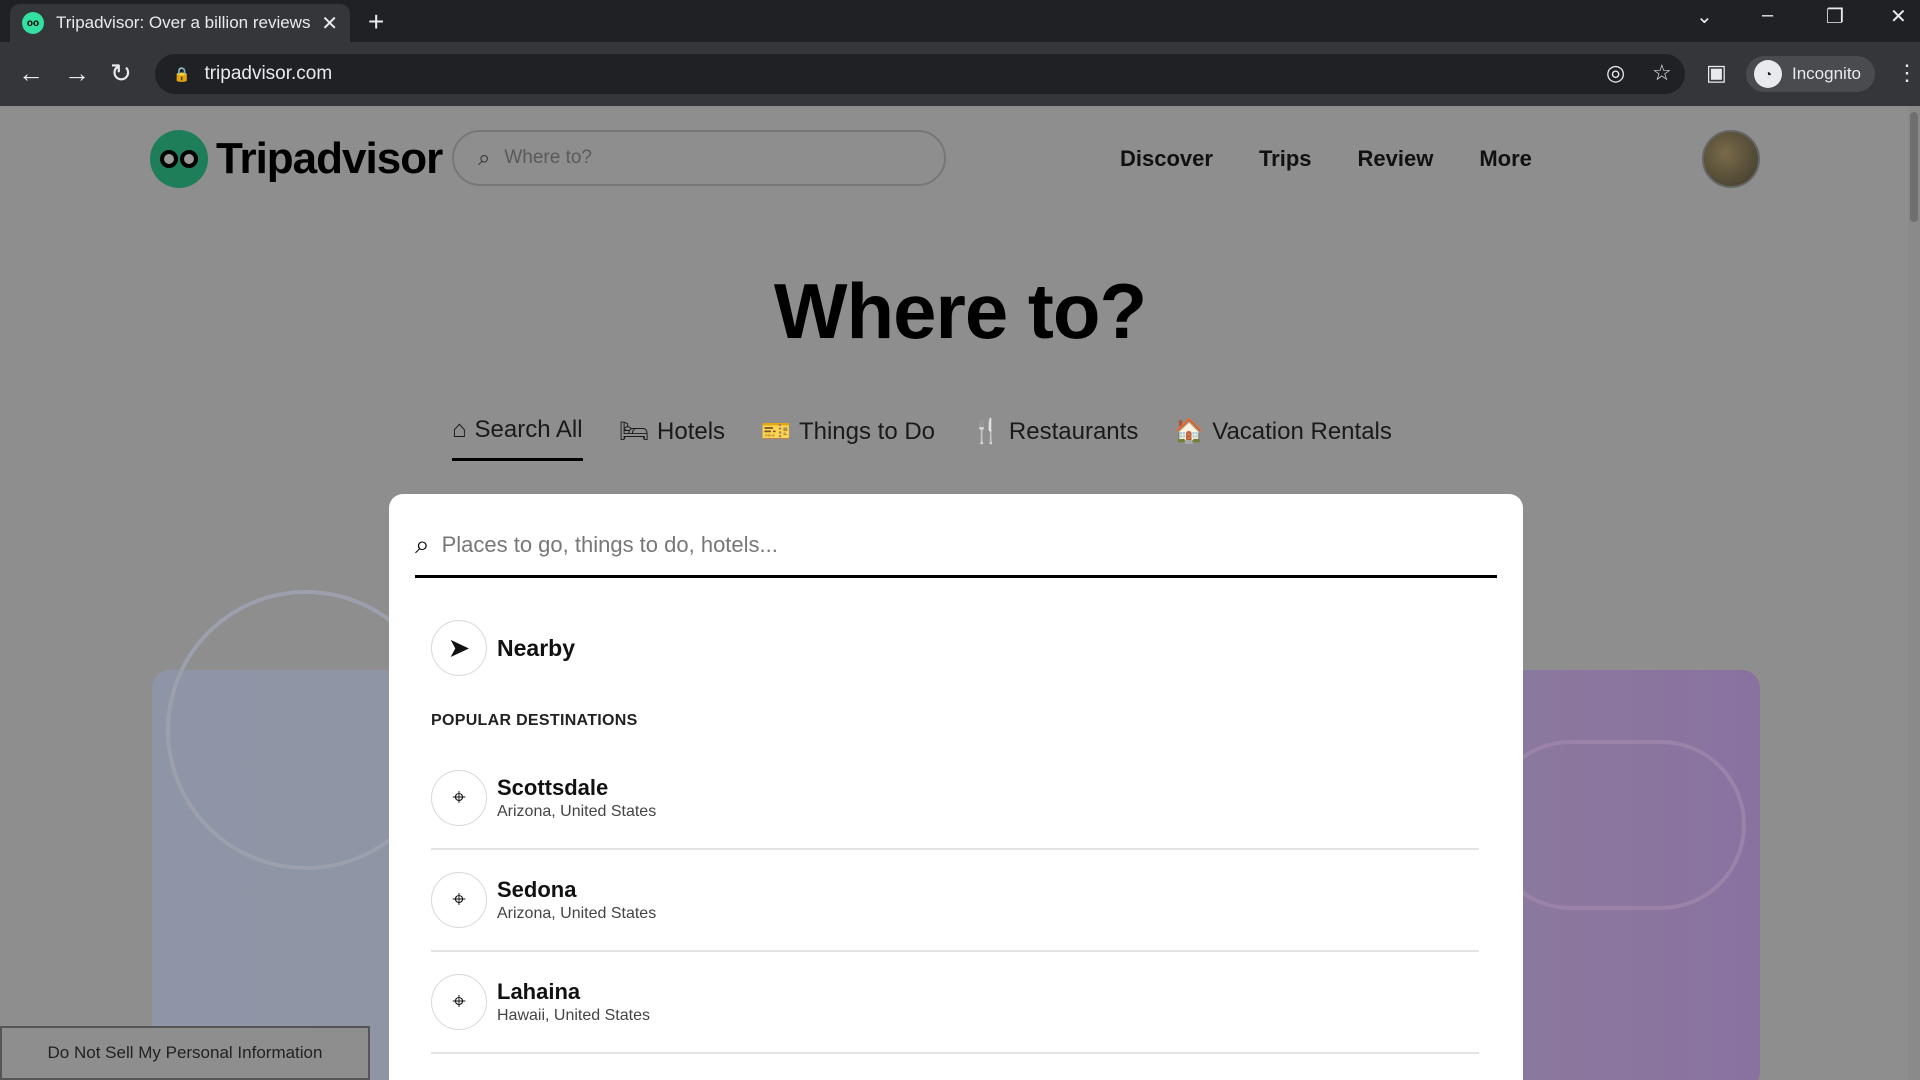  I want to click on reload-icon: ↻, so click(121, 73).